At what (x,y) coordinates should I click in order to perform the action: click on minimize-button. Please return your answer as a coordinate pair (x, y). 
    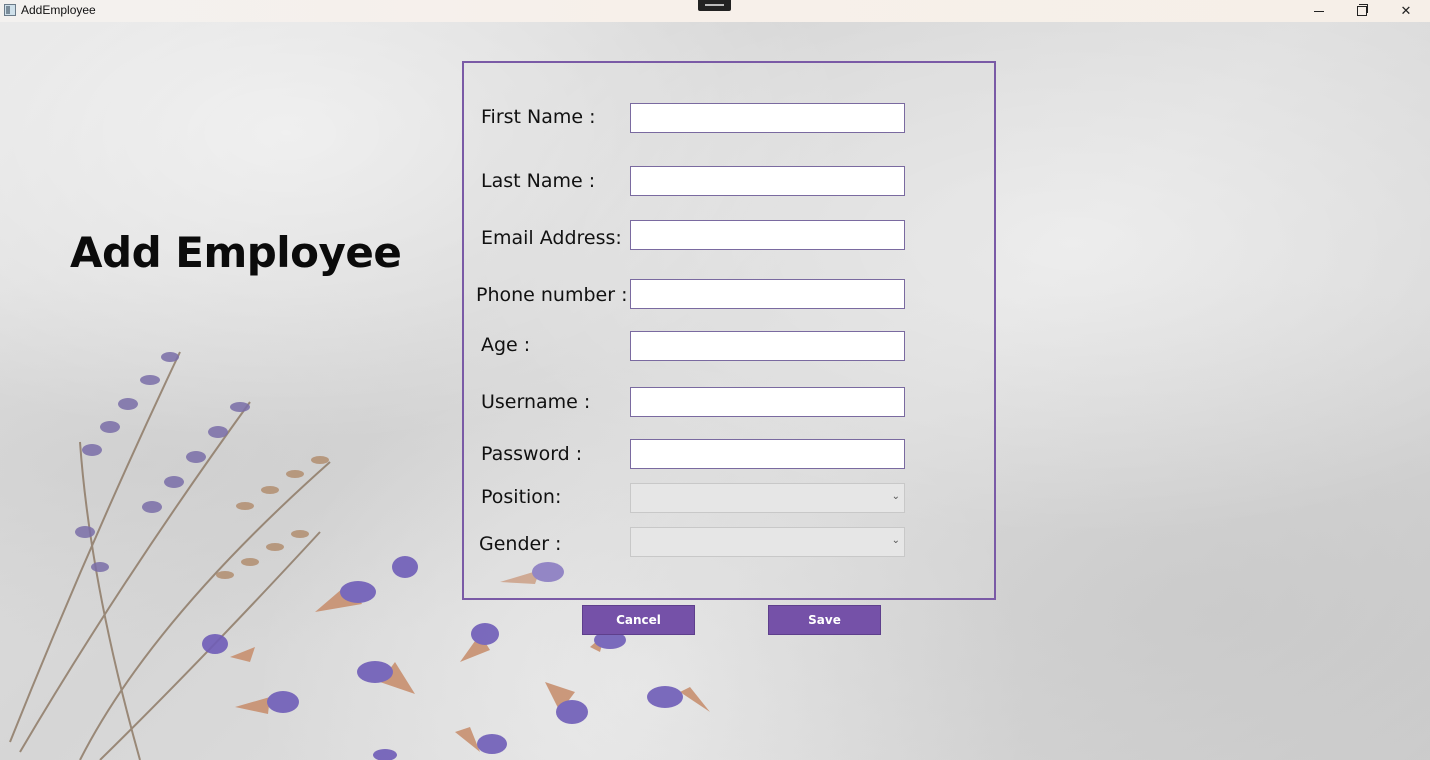
    Looking at the image, I should click on (1319, 11).